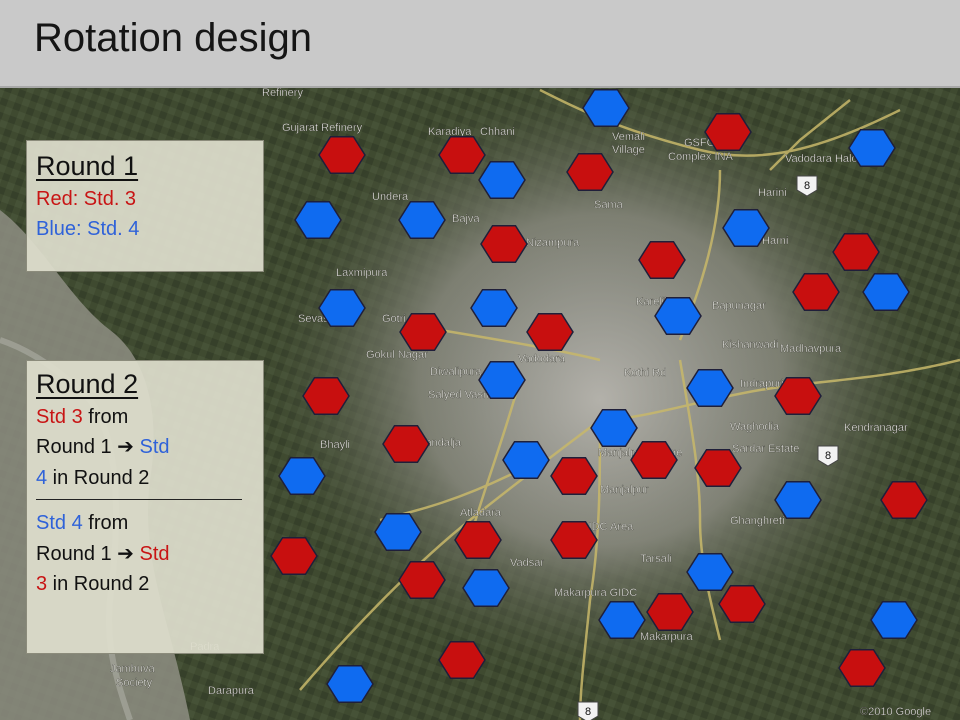 The image size is (960, 720). Describe the element at coordinates (609, 205) in the screenshot. I see `map-place-label: Sama` at that location.